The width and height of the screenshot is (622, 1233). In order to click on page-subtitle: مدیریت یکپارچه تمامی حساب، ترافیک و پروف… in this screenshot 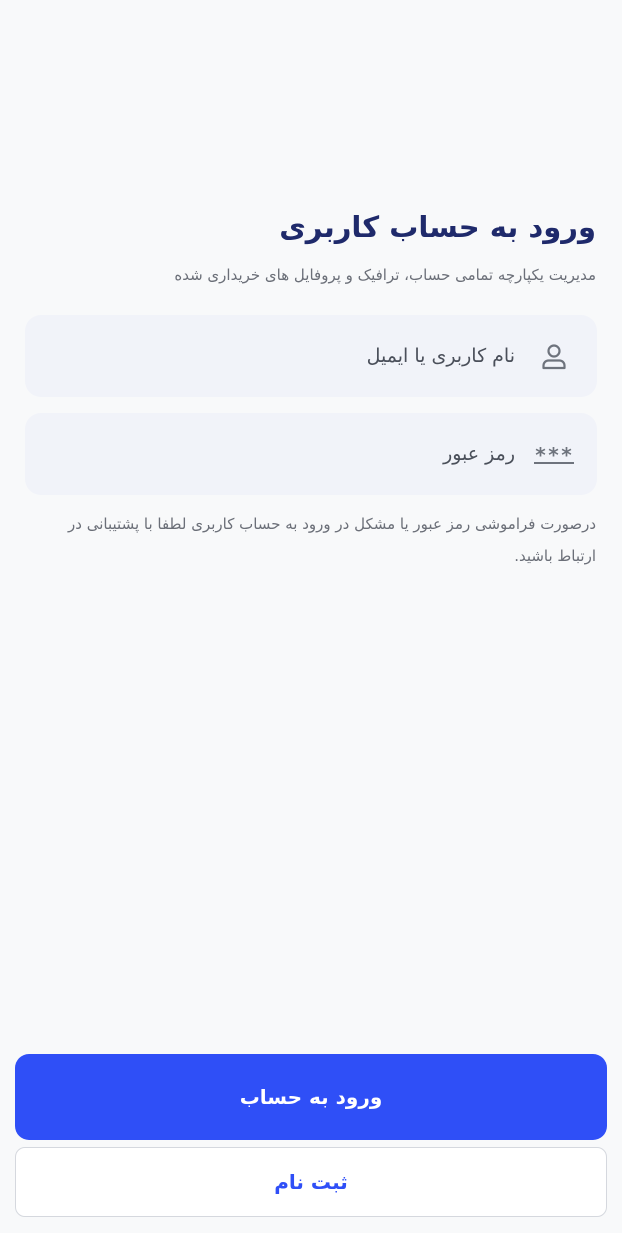, I will do `click(385, 275)`.